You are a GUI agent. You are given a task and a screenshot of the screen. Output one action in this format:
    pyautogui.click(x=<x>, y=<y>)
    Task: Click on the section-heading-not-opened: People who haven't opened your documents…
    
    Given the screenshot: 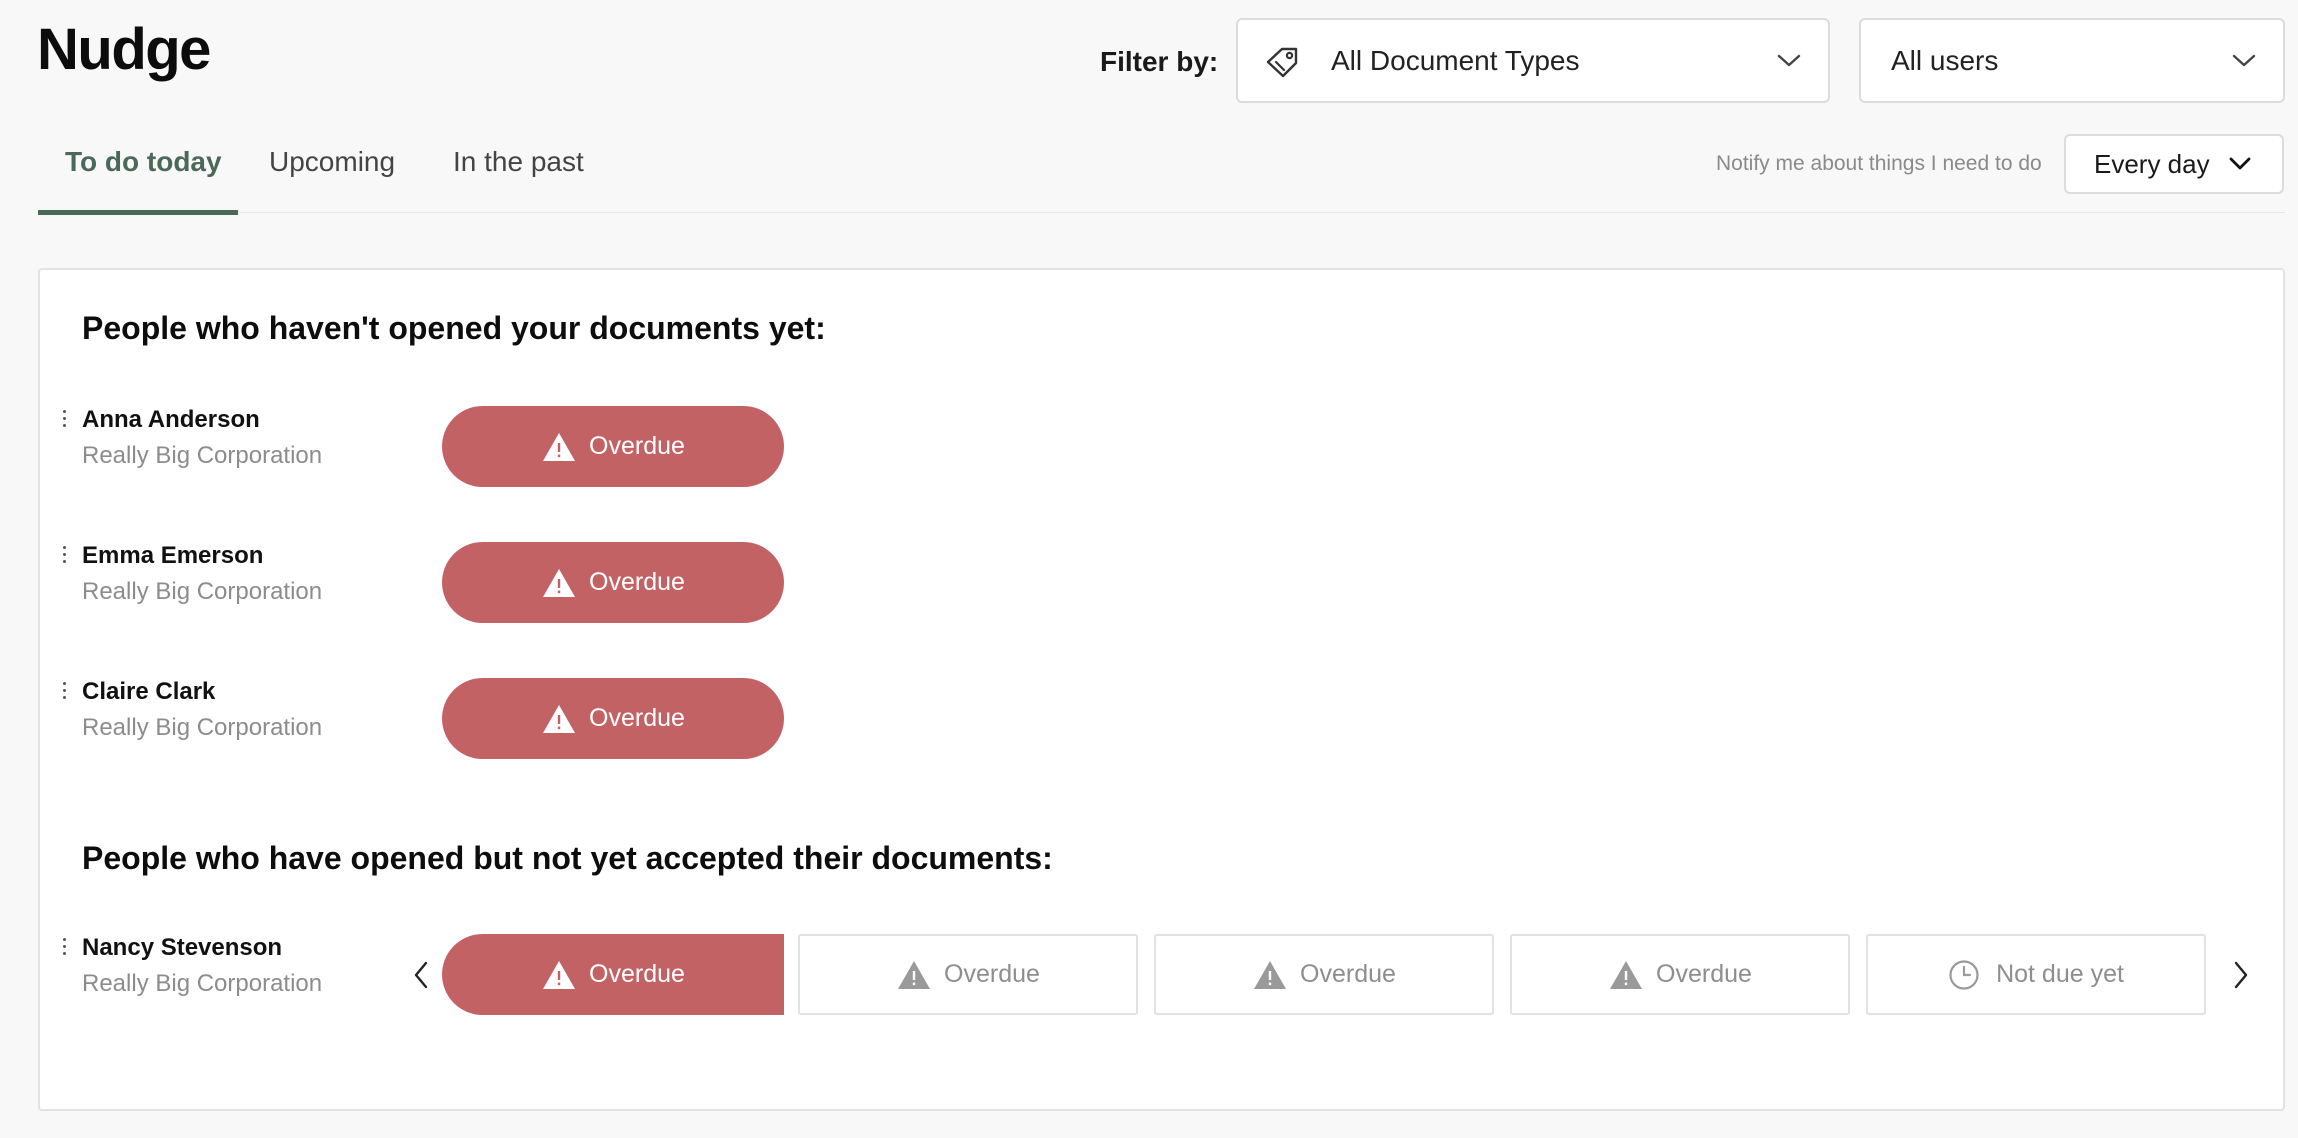 What is the action you would take?
    pyautogui.click(x=454, y=328)
    